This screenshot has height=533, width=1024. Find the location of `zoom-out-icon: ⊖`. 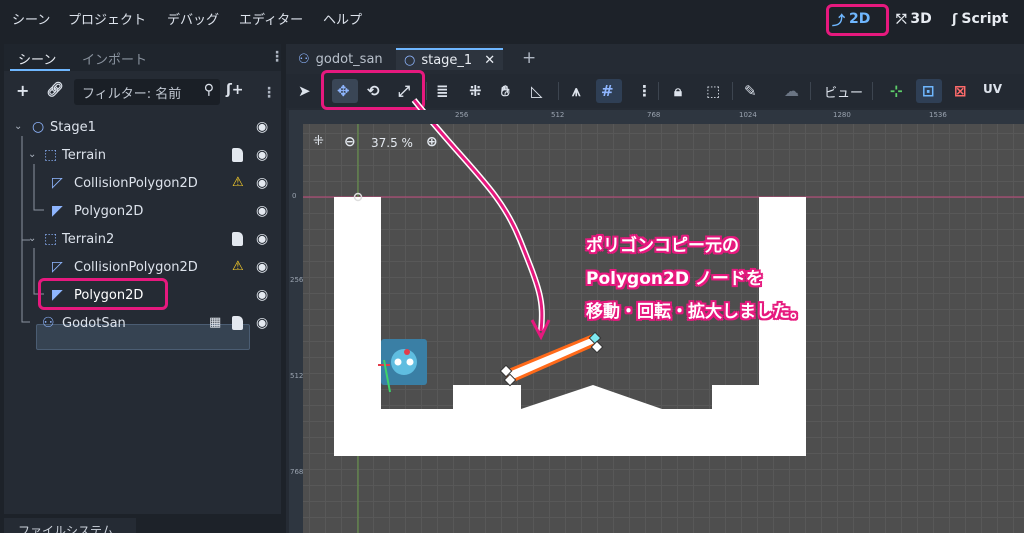

zoom-out-icon: ⊖ is located at coordinates (350, 142).